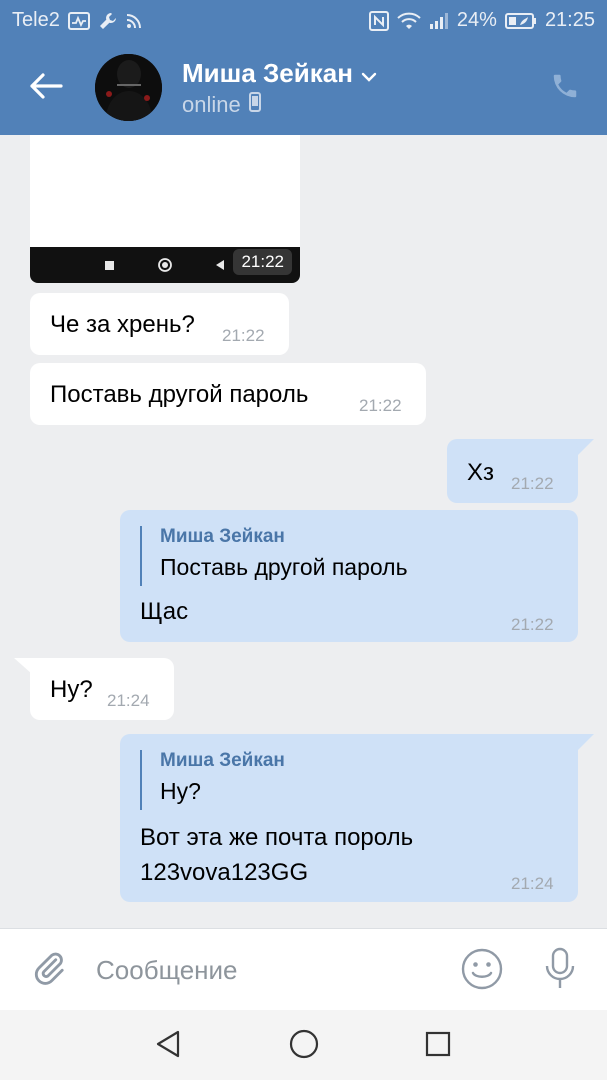  What do you see at coordinates (512, 471) in the screenshot?
I see `outgoing-message: Хз 21:22` at bounding box center [512, 471].